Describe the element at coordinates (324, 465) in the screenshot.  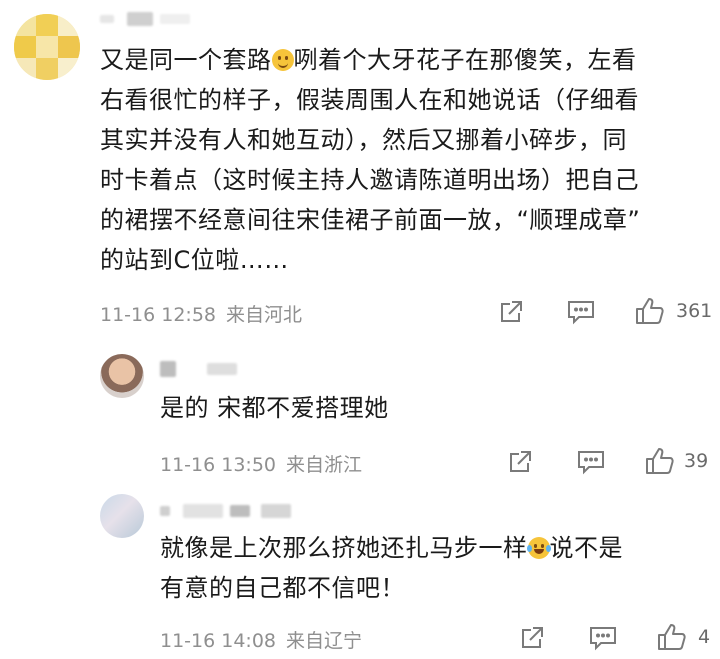
I see `comment-location: 来自浙江` at that location.